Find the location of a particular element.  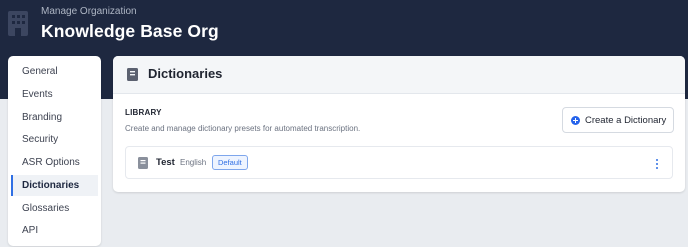

list-item: Test English Default is located at coordinates (399, 162).